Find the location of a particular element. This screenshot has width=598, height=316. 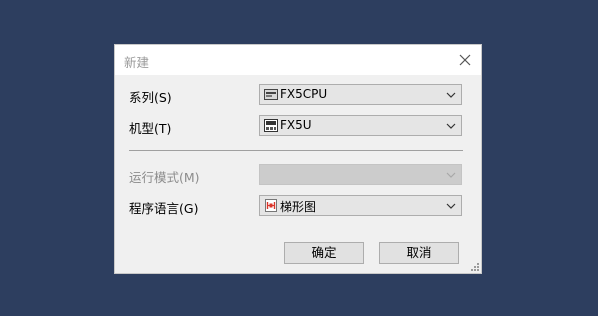

dialog-titlebar: 新建 is located at coordinates (298, 60).